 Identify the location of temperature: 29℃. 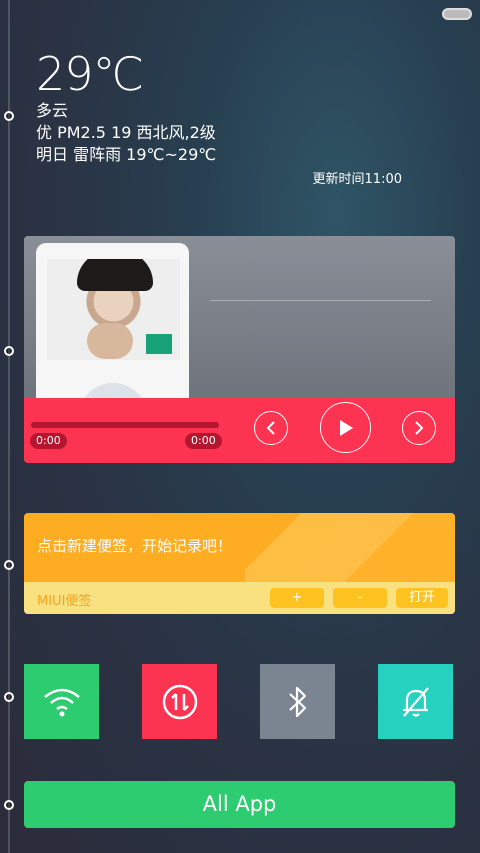
(90, 74).